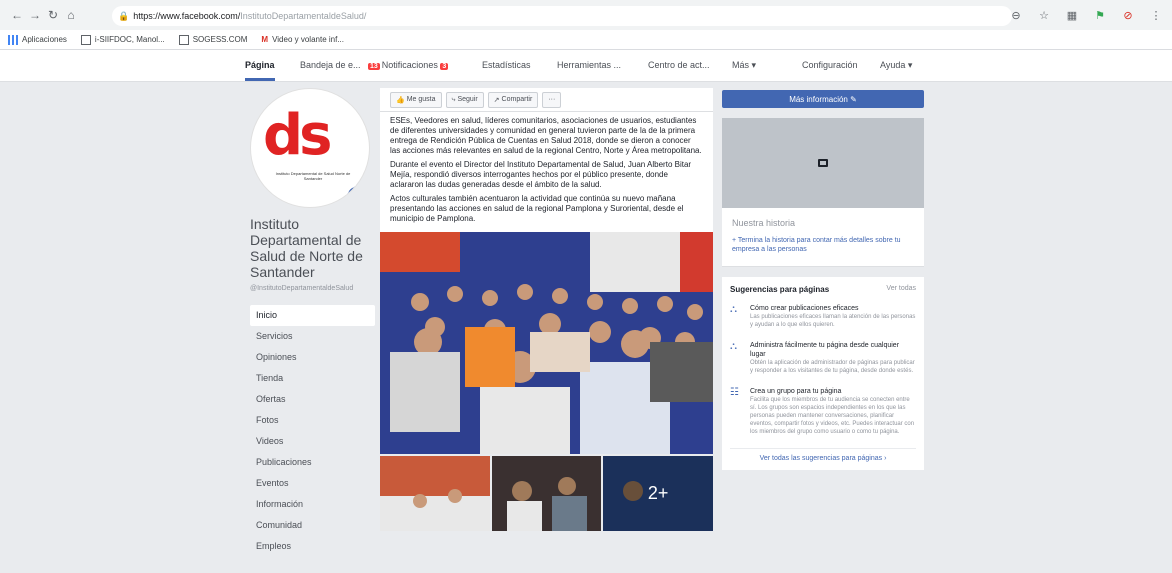 This screenshot has width=1172, height=573. I want to click on page-action-bar: 👍 Me gusta ⤷ Seguir ↗ Compartir ···, so click(546, 100).